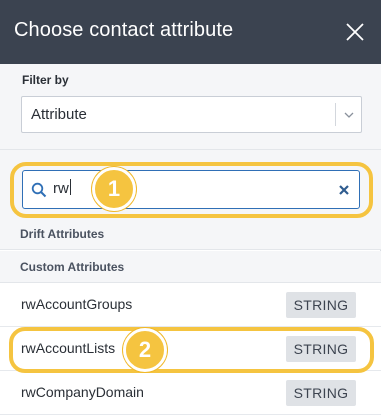 This screenshot has width=381, height=415. I want to click on close-button, so click(355, 32).